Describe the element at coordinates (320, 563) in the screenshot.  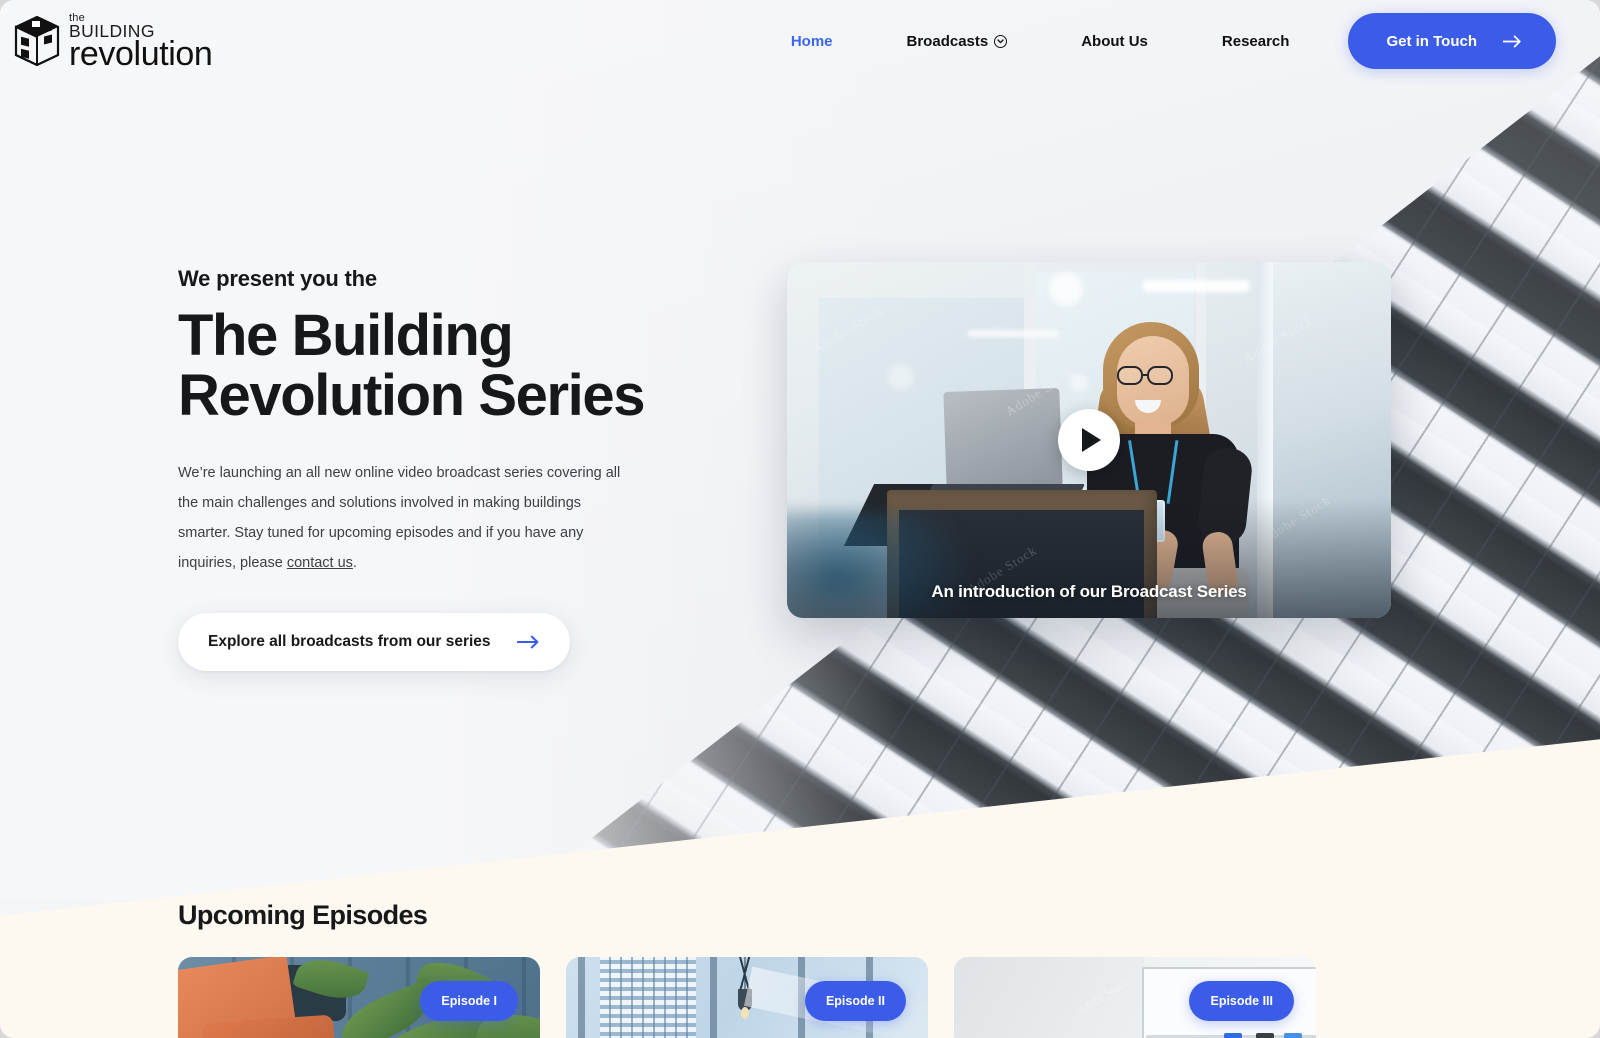
I see `contact-us-link: contact us` at that location.